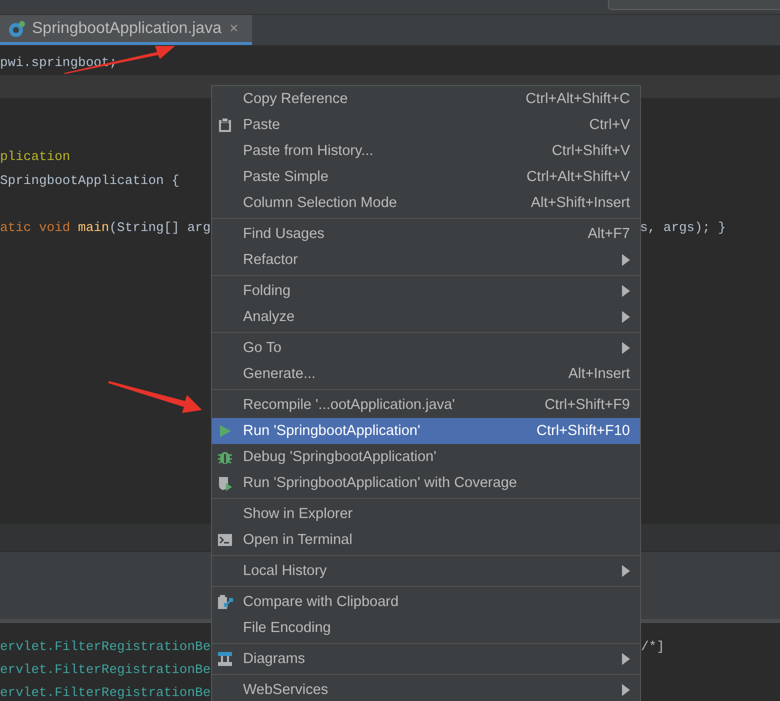  What do you see at coordinates (426, 125) in the screenshot?
I see `menu-item: Paste Ctrl+V` at bounding box center [426, 125].